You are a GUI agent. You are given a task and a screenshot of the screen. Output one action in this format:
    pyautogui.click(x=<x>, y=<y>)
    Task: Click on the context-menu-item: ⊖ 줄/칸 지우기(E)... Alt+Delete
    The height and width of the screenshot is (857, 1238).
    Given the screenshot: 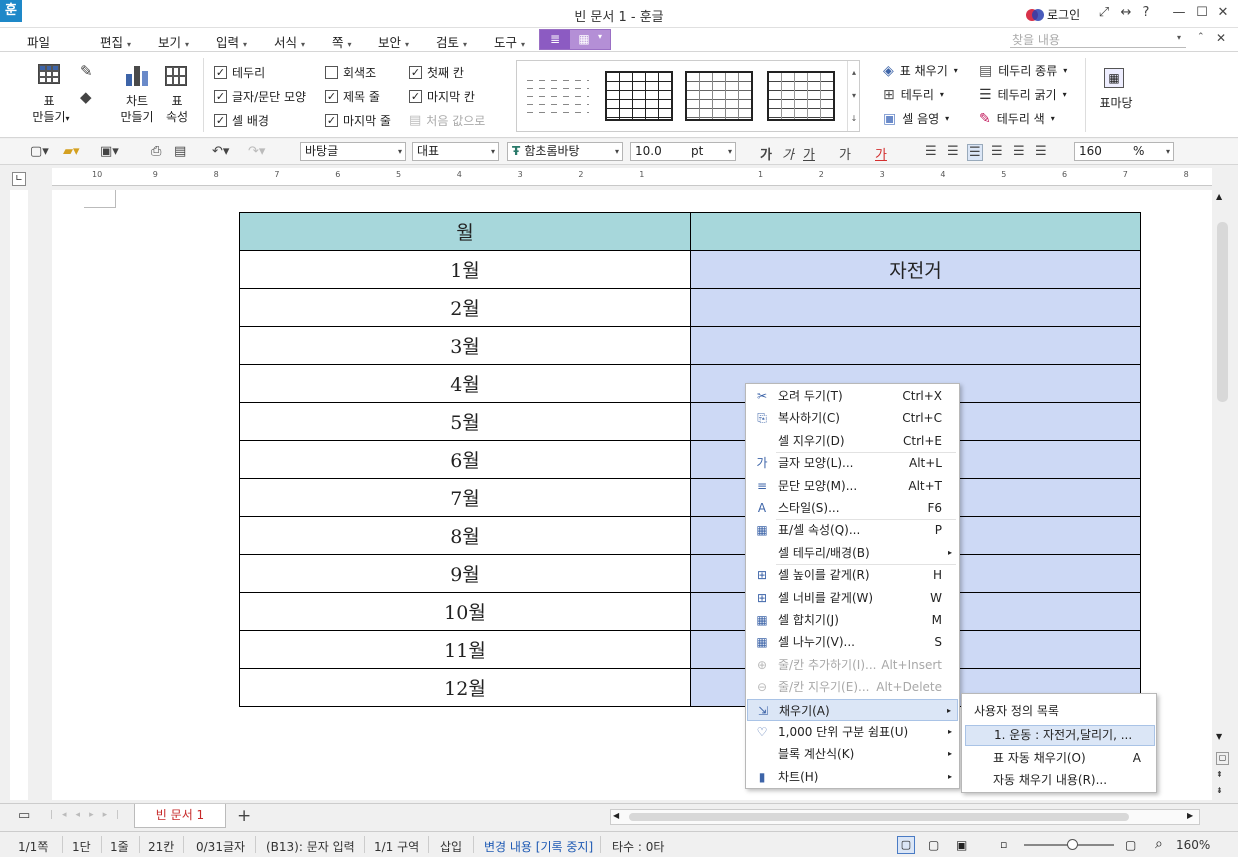 What is the action you would take?
    pyautogui.click(x=852, y=687)
    